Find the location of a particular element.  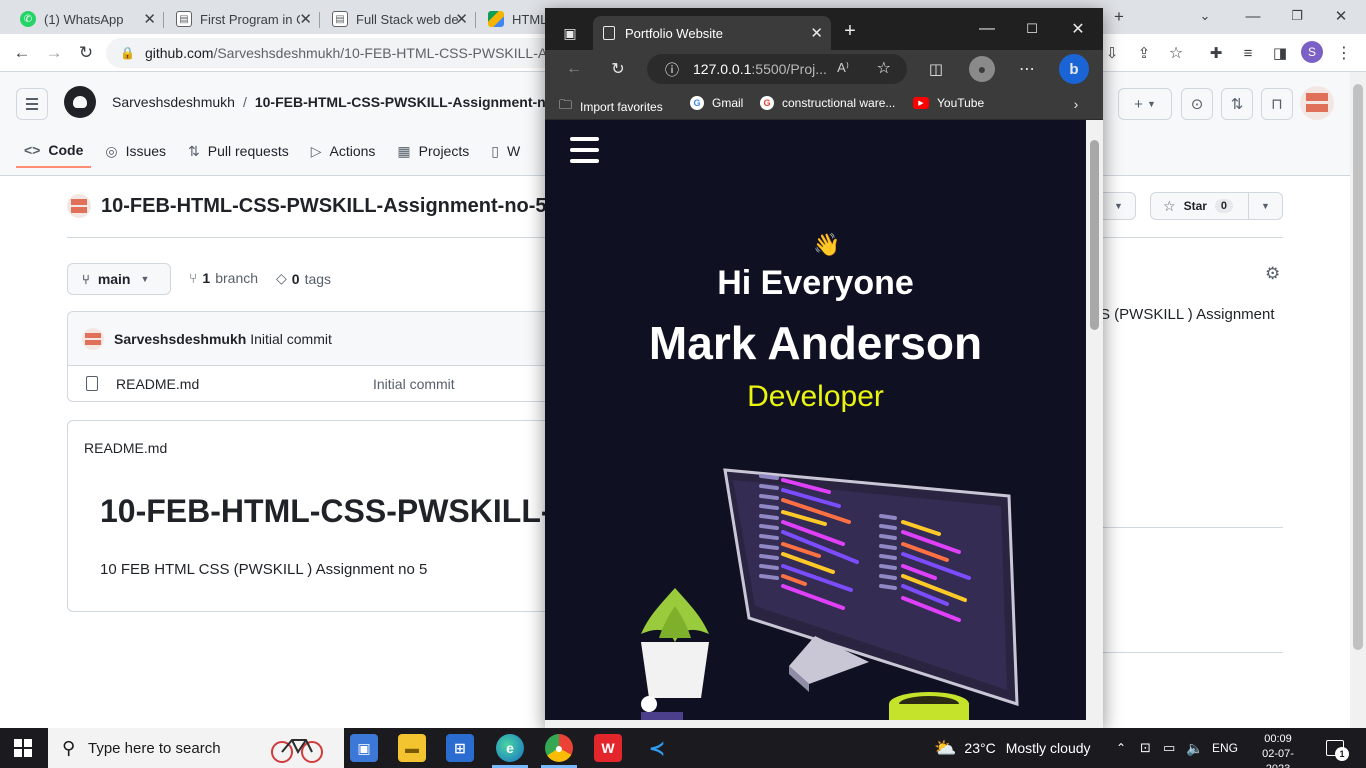

tab-issues: ◎ Issues is located at coordinates (135, 151).